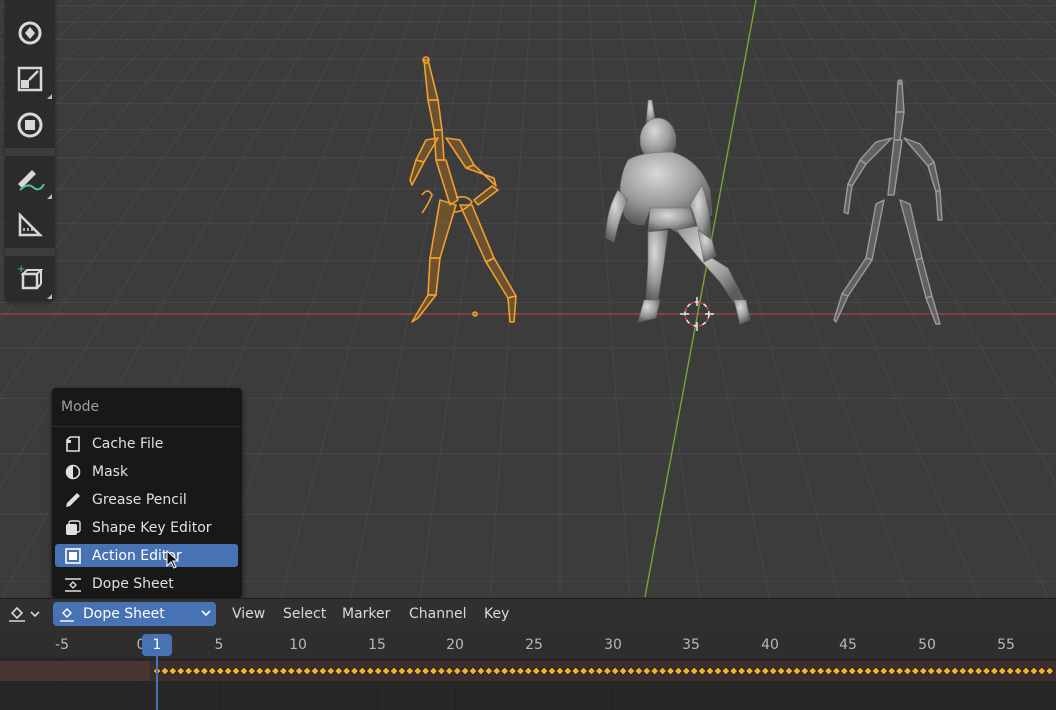 The width and height of the screenshot is (1056, 710). I want to click on menu-item-grease-pencil: Grease Pencil, so click(146, 499).